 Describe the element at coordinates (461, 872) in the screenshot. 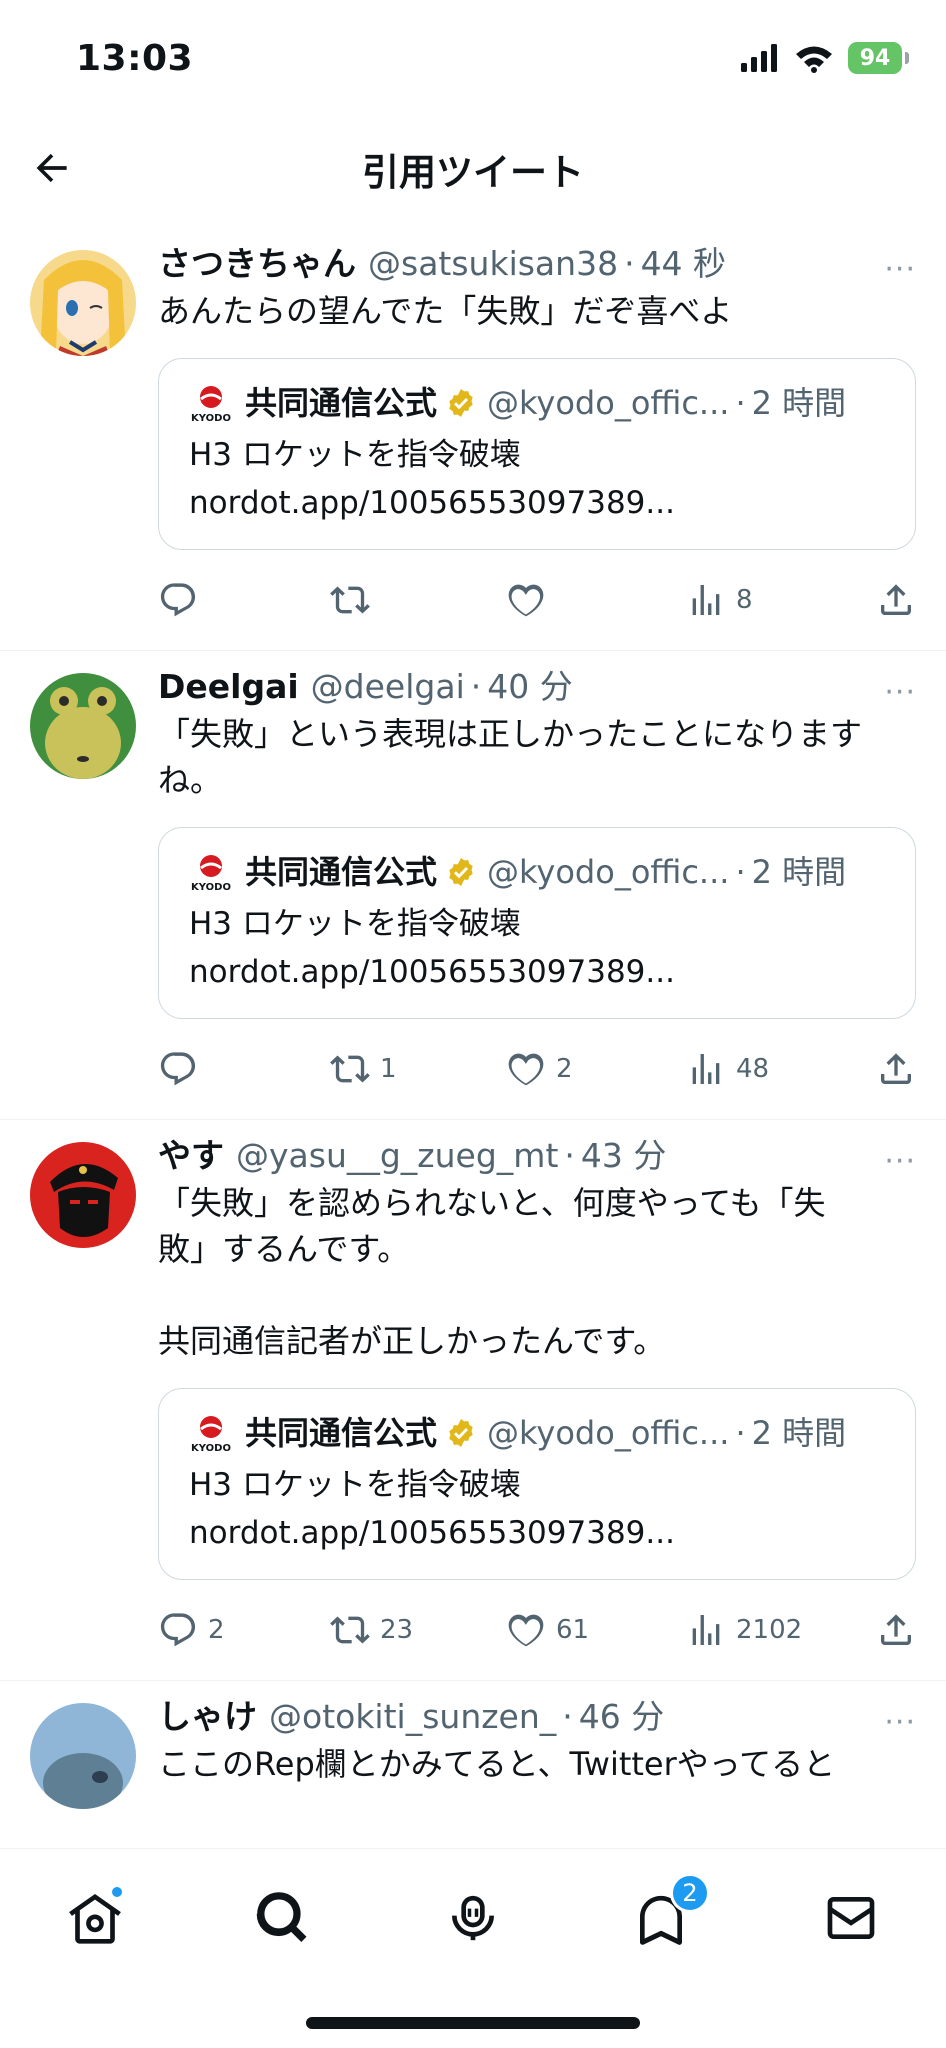

I see `verified-badge-icon` at that location.